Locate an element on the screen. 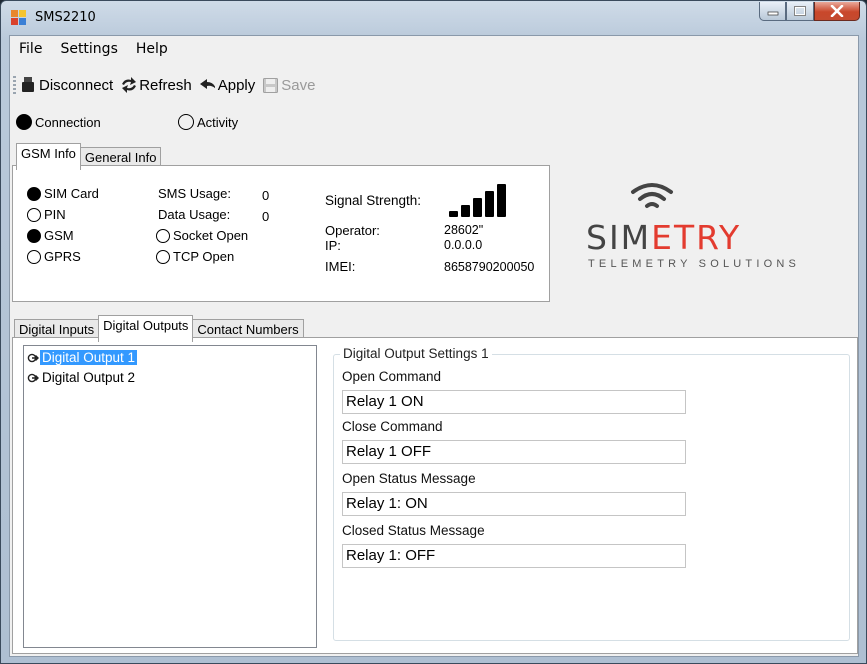 The width and height of the screenshot is (867, 664). logo-text-right: ETRY is located at coordinates (696, 237).